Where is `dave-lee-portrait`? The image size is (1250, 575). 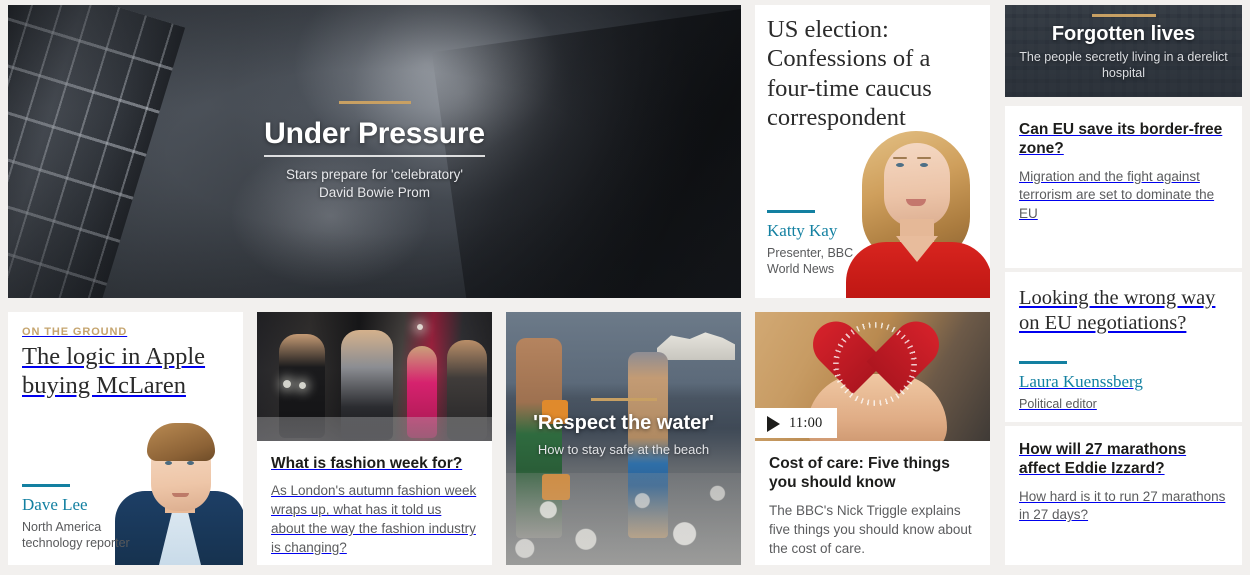
dave-lee-portrait is located at coordinates (179, 485).